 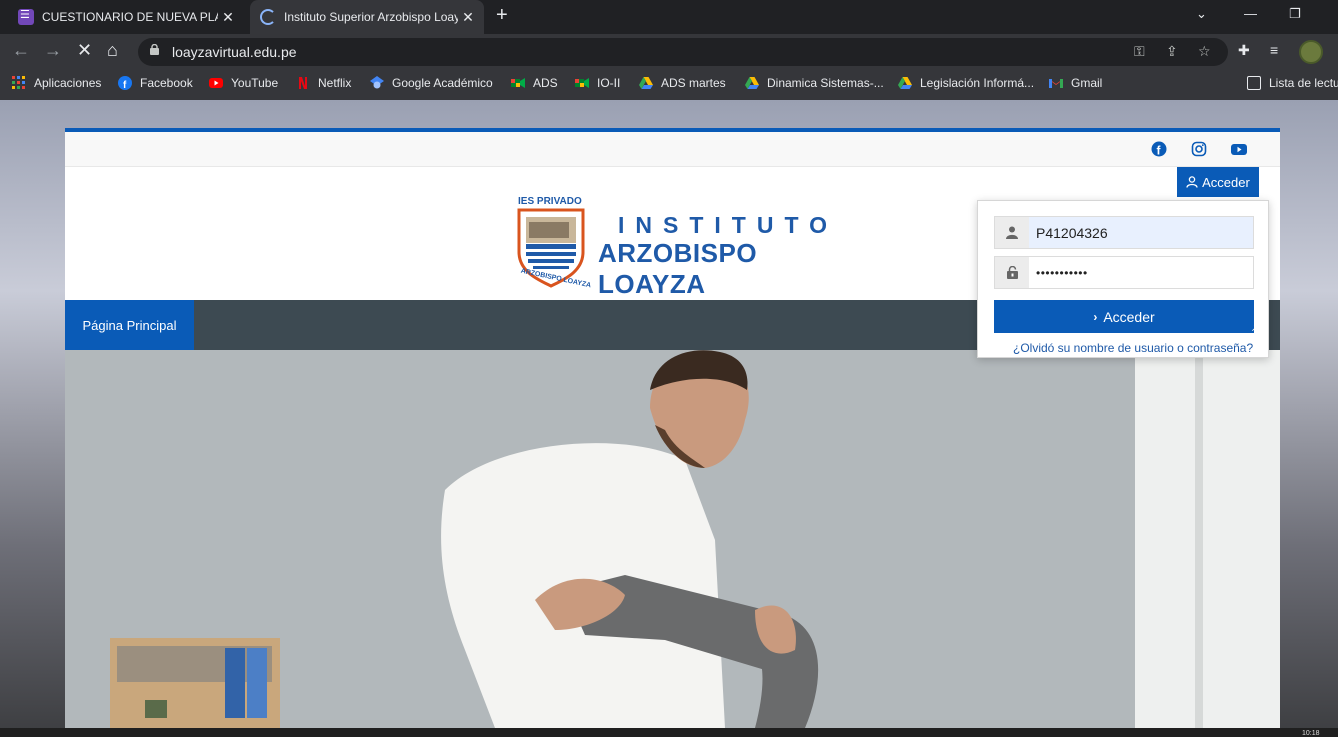 What do you see at coordinates (1056, 83) in the screenshot?
I see `gmail-icon` at bounding box center [1056, 83].